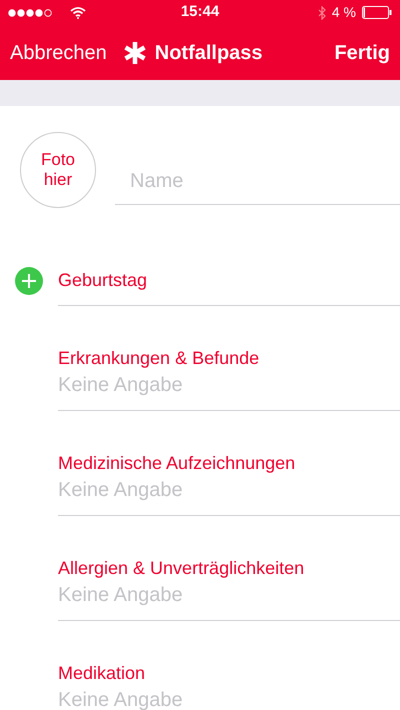 The height and width of the screenshot is (710, 400). What do you see at coordinates (362, 53) in the screenshot?
I see `done-button: Fertig` at bounding box center [362, 53].